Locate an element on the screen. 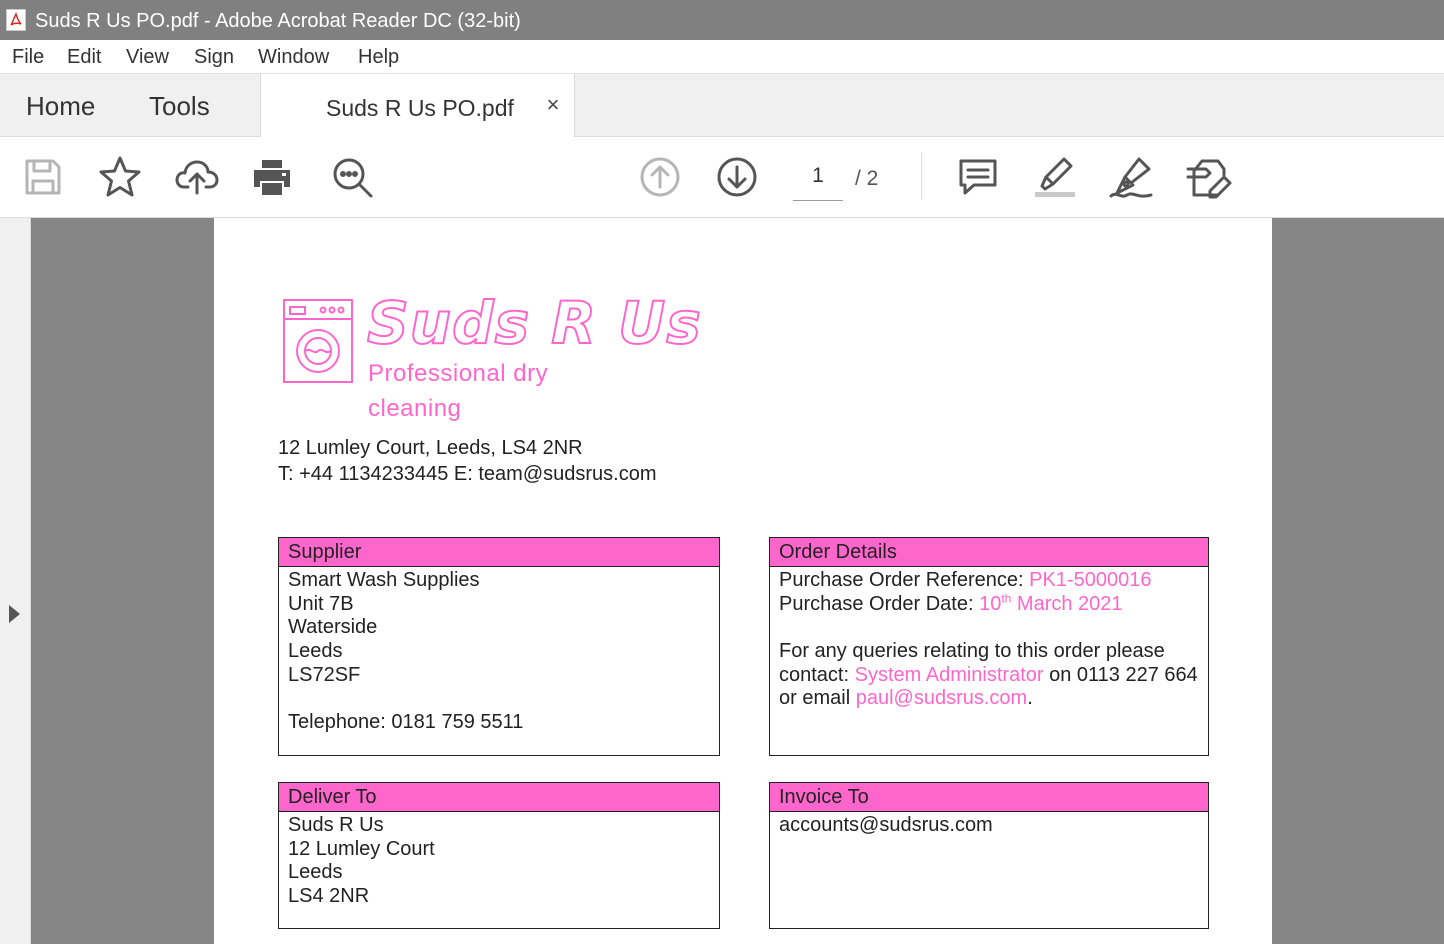 The height and width of the screenshot is (944, 1444). po-reference-line: Purchase Order Reference: PK1-5000016 is located at coordinates (989, 581).